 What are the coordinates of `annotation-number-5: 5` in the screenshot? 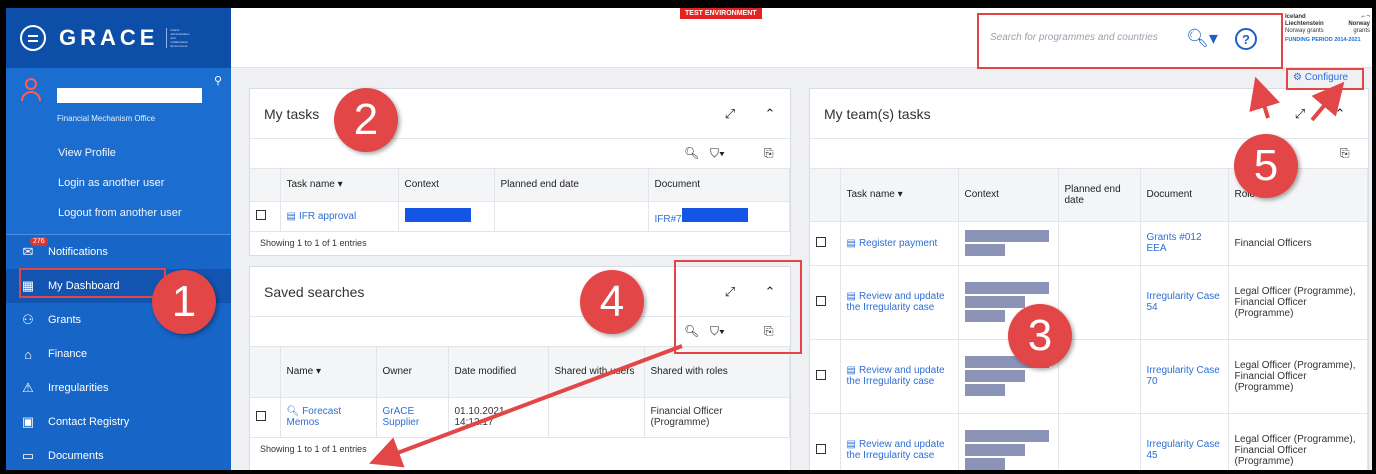 It's located at (1266, 166).